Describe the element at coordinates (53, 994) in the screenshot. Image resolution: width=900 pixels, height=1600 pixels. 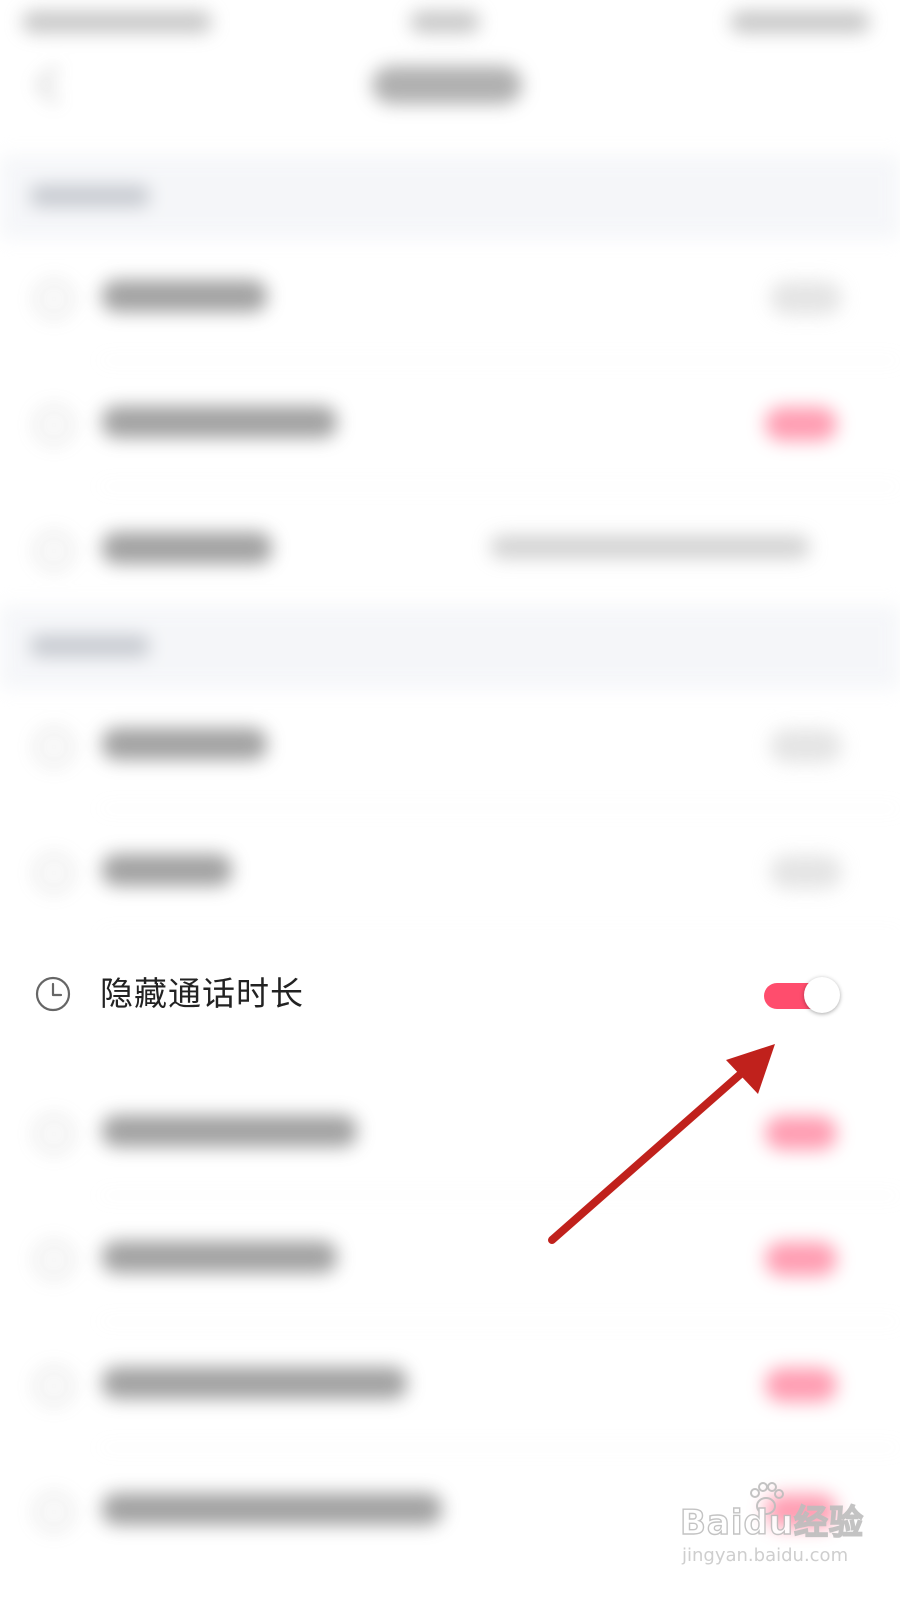
I see `clock-icon` at that location.